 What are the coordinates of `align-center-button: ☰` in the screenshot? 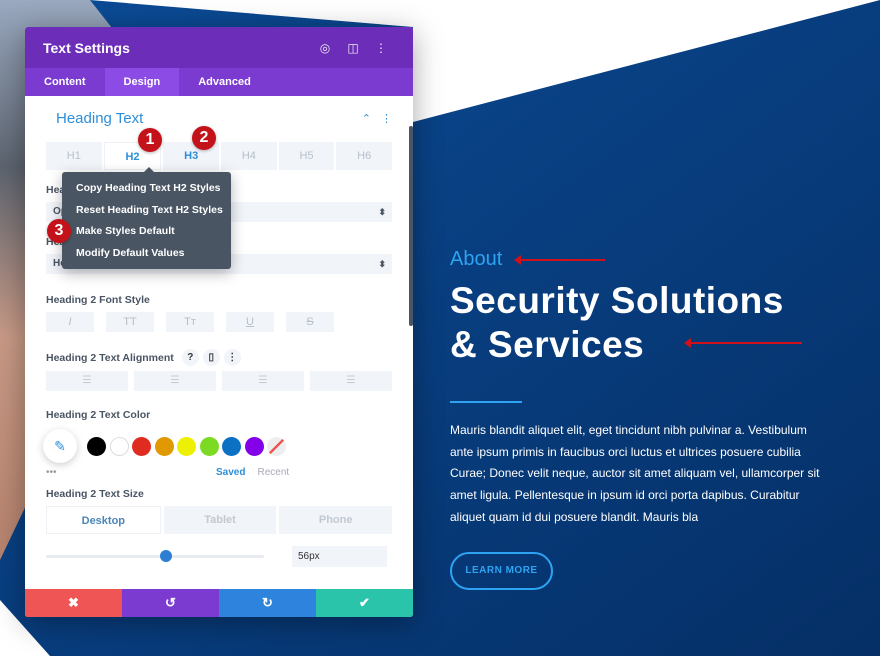 It's located at (175, 381).